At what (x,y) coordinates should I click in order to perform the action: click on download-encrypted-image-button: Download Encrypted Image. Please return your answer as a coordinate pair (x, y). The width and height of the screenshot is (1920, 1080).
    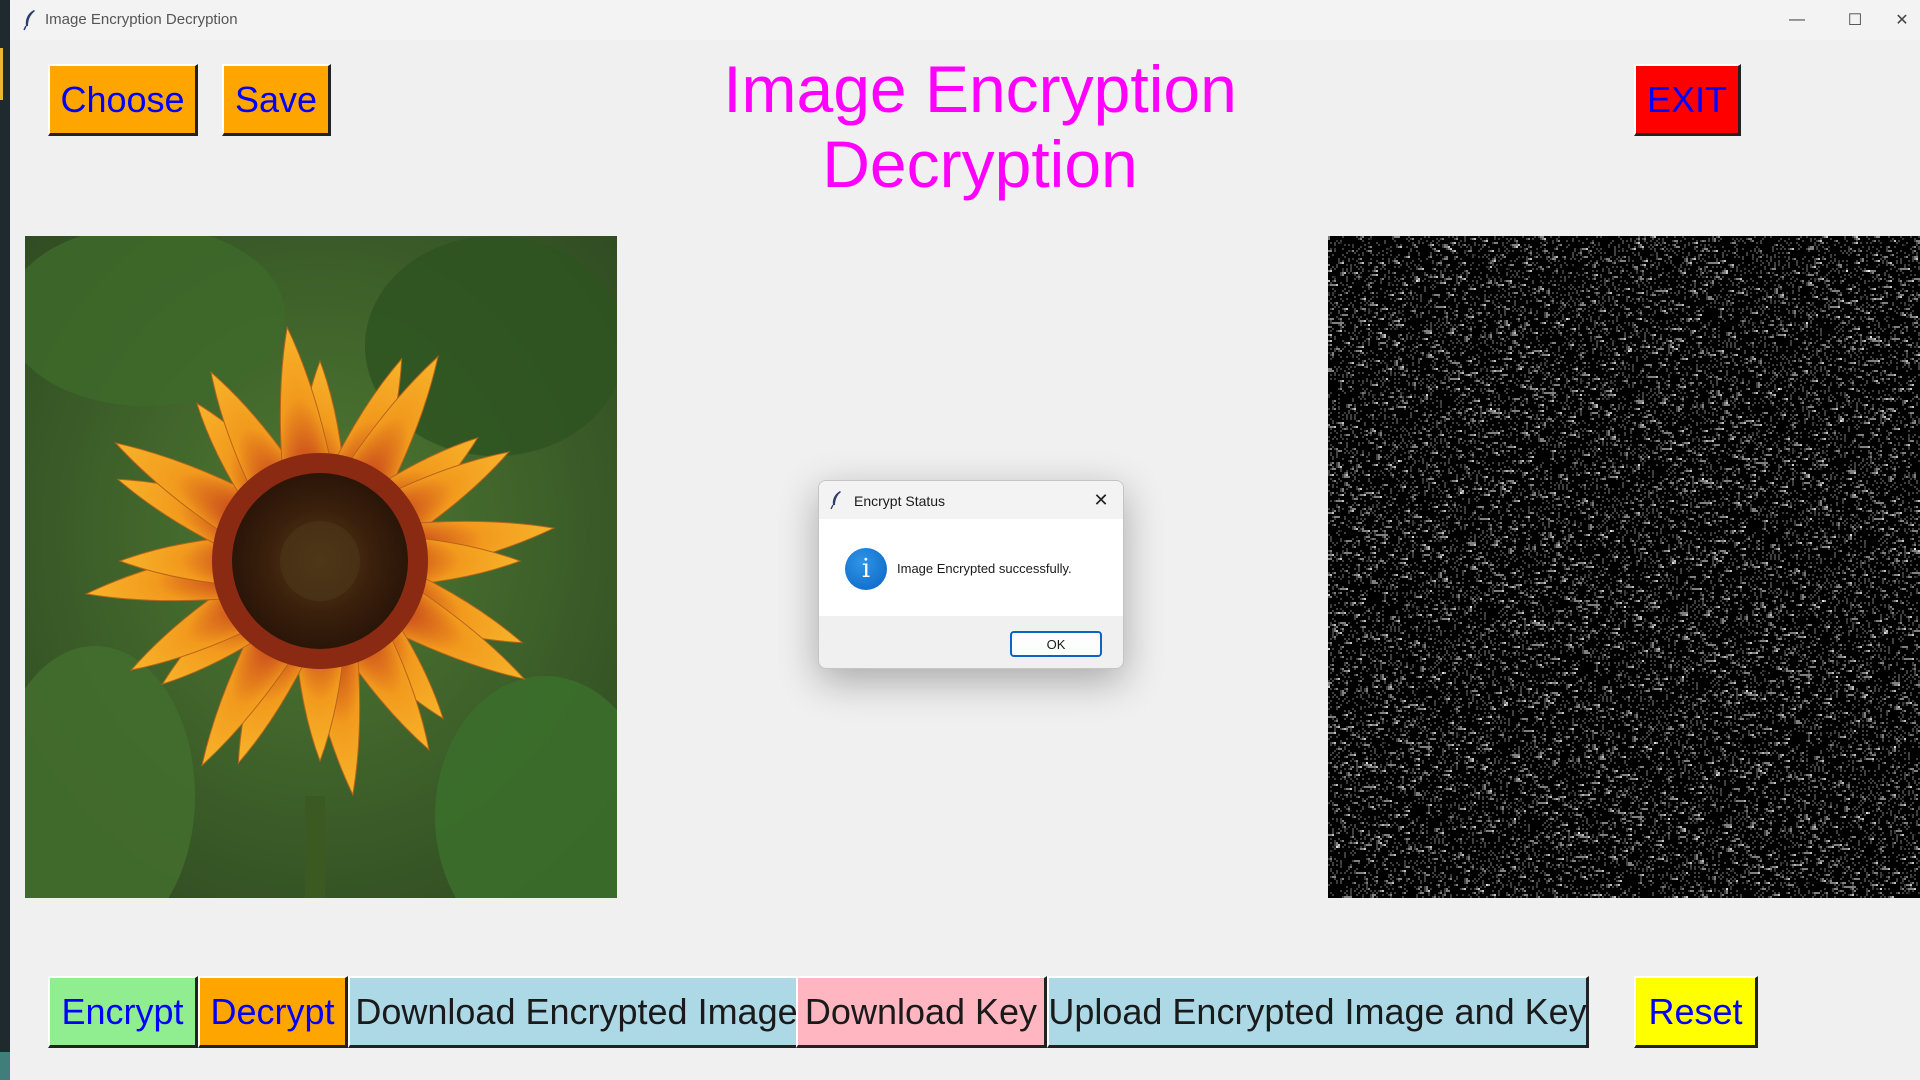
    Looking at the image, I should click on (577, 1012).